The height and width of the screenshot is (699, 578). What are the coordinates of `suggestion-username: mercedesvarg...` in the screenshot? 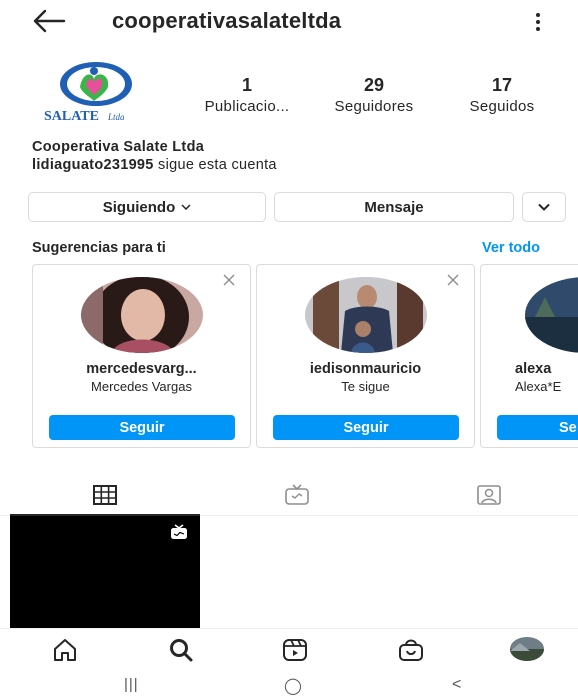 It's located at (141, 369).